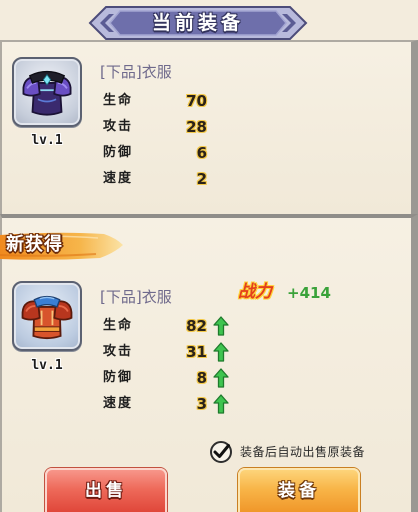 The width and height of the screenshot is (418, 512). Describe the element at coordinates (47, 140) in the screenshot. I see `current-item-level: lv.1` at that location.